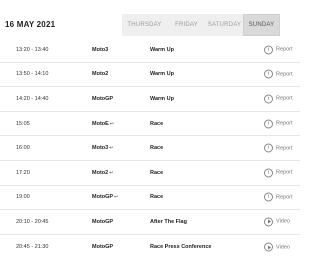  Describe the element at coordinates (32, 98) in the screenshot. I see `session-time: 14:20 - 14:40` at that location.